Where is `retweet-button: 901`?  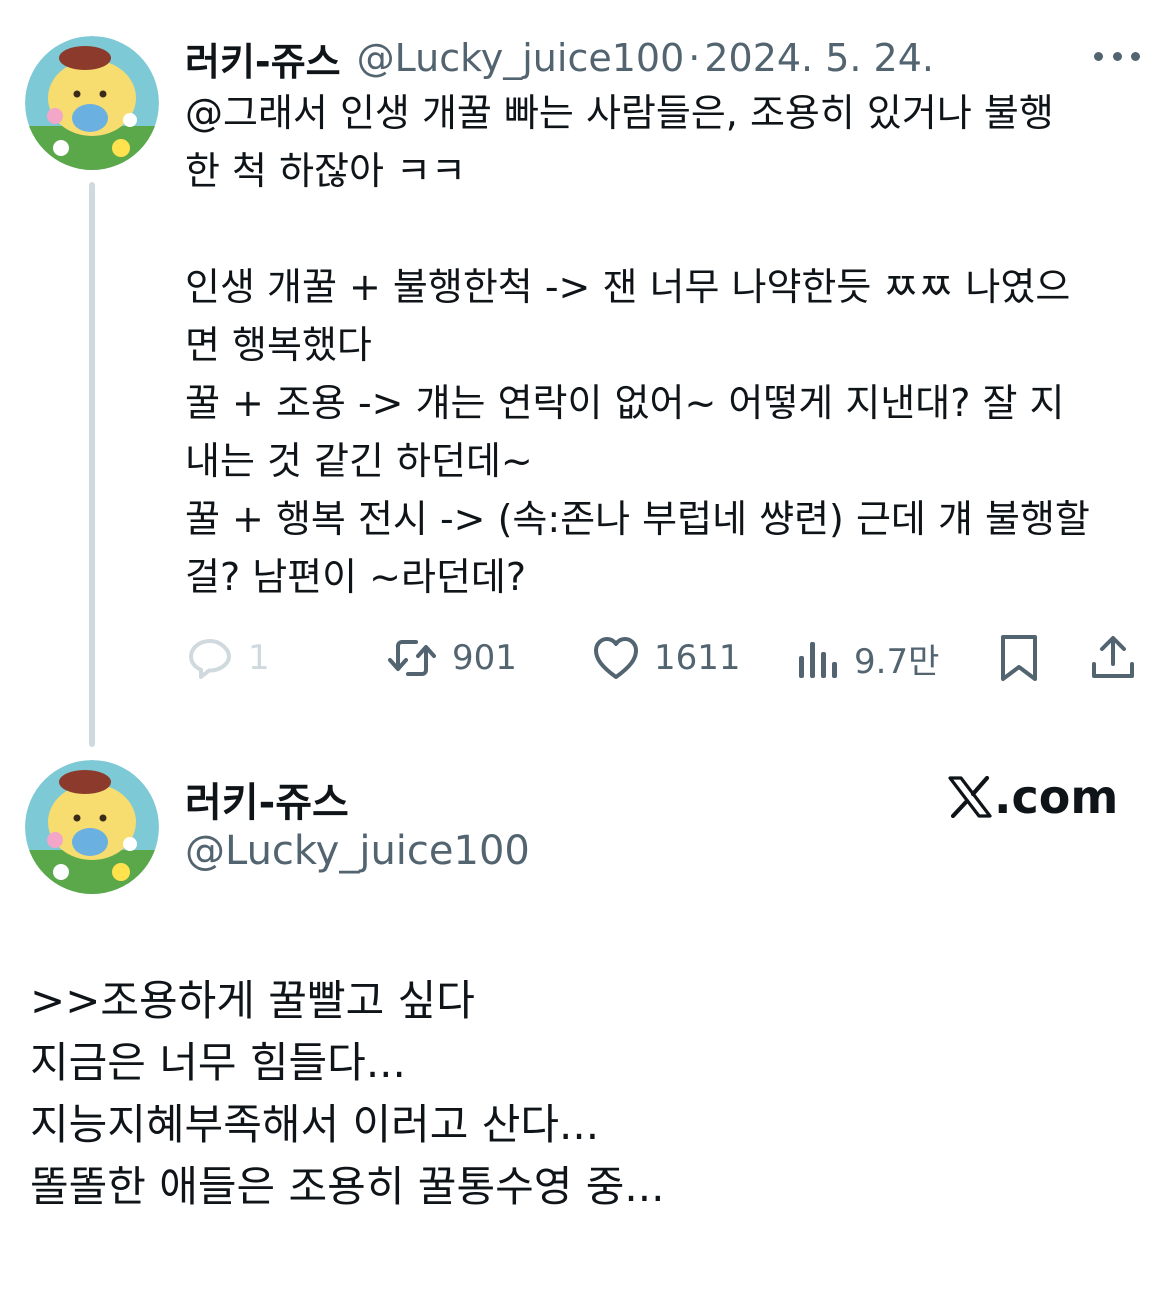
retweet-button: 901 is located at coordinates (451, 658).